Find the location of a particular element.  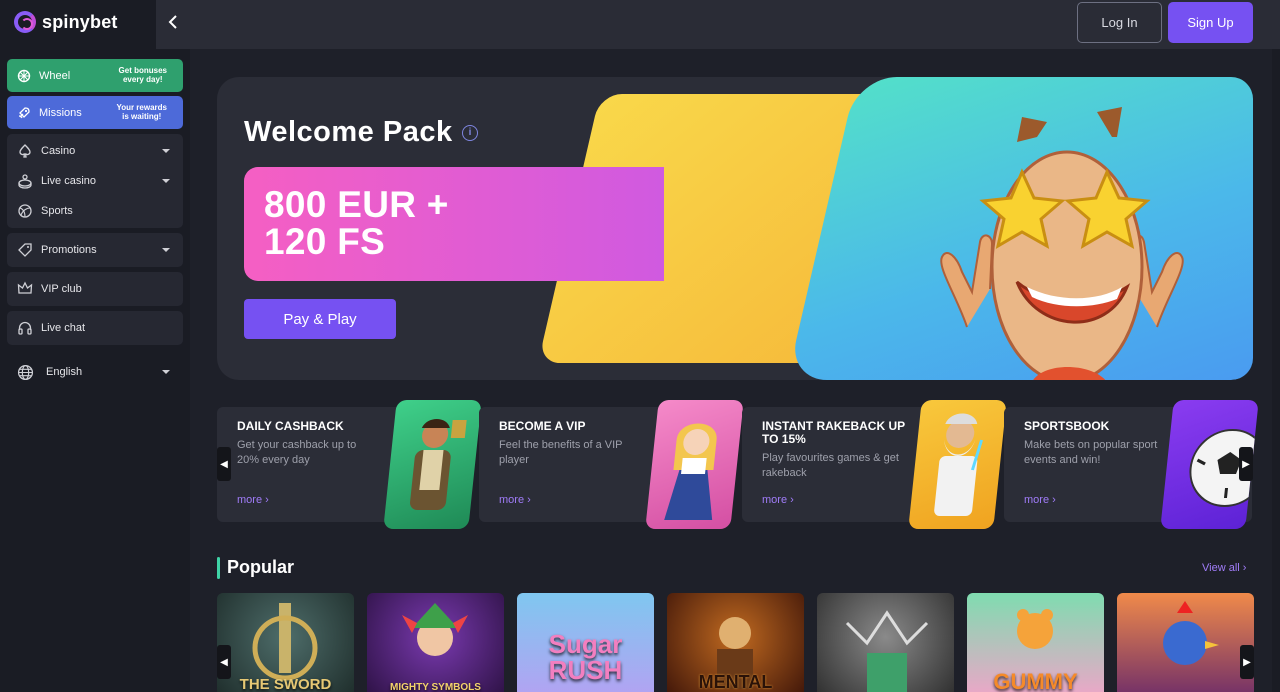

sidebar-item-live-casino: Live casino is located at coordinates (95, 181).